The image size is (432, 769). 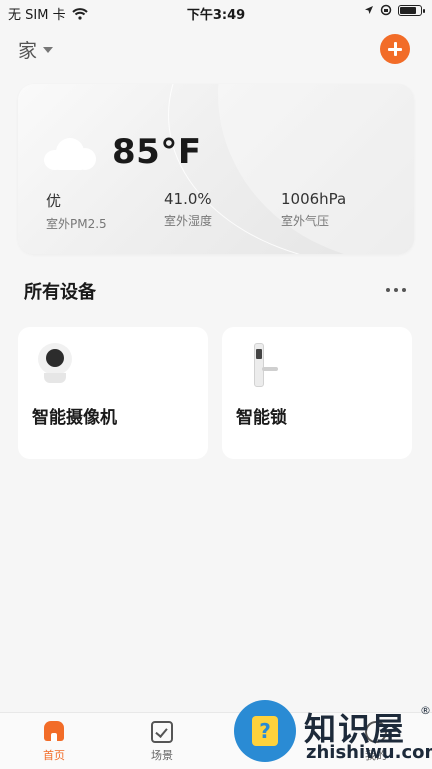 I want to click on stat-label: 室外气压, so click(x=305, y=221).